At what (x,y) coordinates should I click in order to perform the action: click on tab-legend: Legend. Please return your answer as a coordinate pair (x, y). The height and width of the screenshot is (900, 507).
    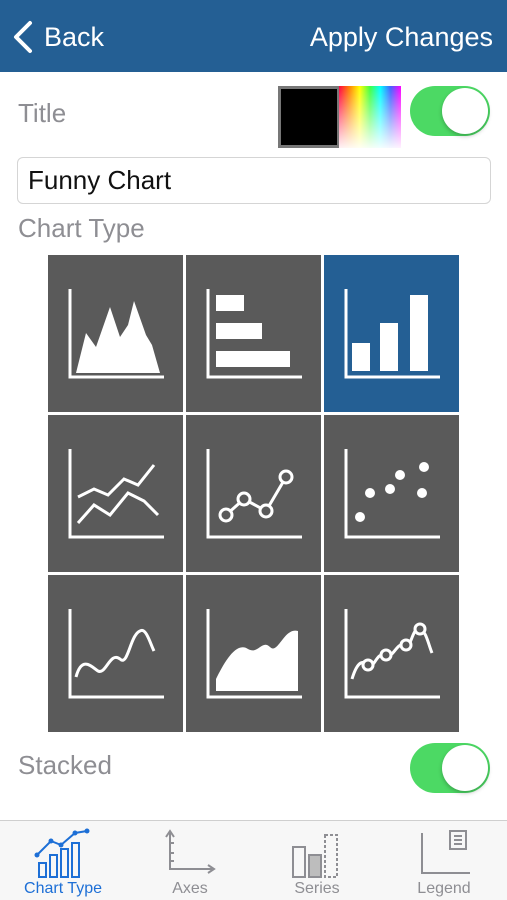
    Looking at the image, I should click on (444, 860).